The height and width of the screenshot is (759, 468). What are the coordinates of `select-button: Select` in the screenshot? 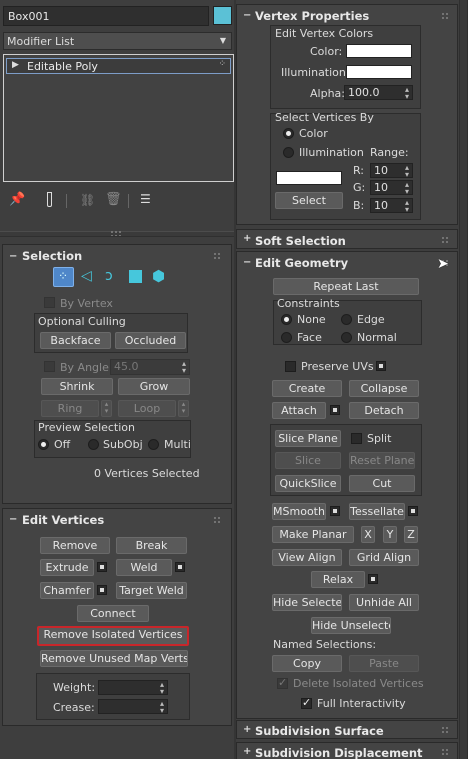 It's located at (309, 200).